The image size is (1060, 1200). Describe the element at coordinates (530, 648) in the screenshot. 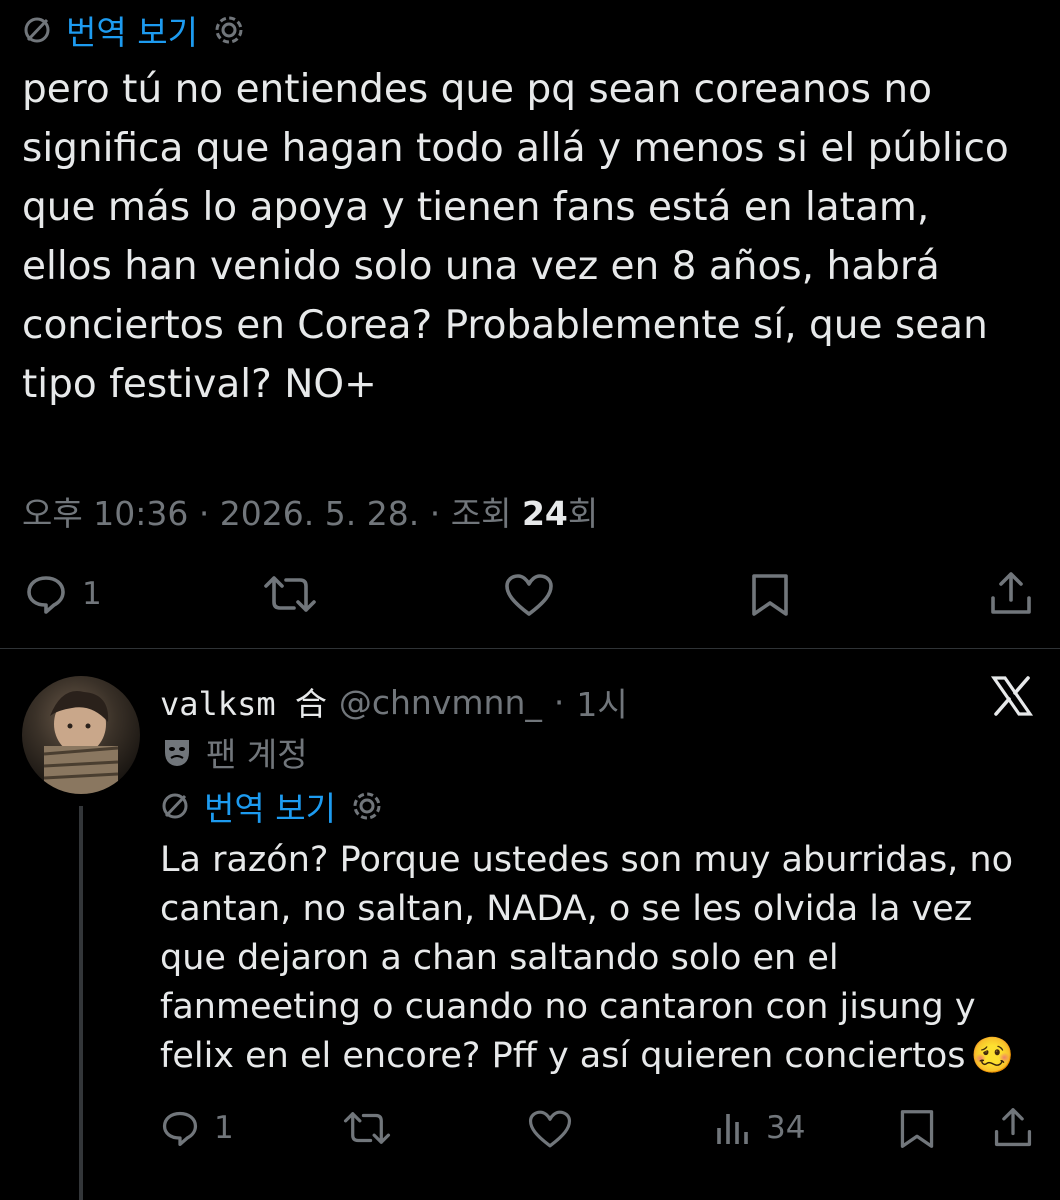

I see `divider` at that location.